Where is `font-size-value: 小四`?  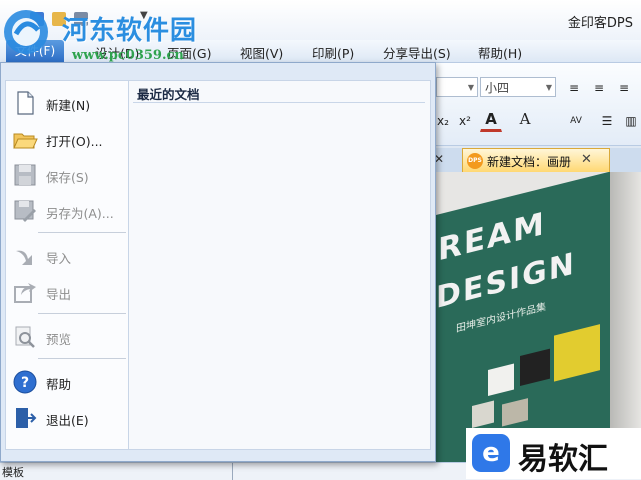
font-size-value: 小四 is located at coordinates (497, 88).